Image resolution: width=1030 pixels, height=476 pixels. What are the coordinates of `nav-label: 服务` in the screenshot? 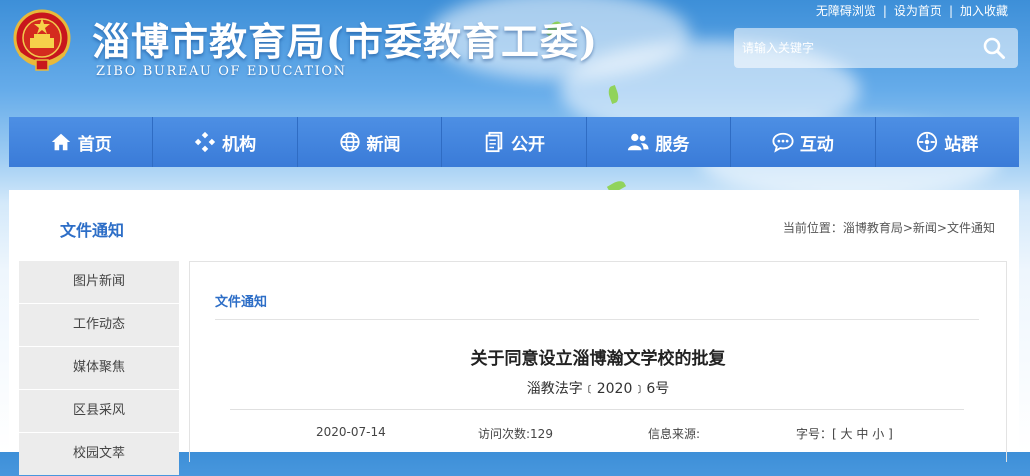 It's located at (672, 144).